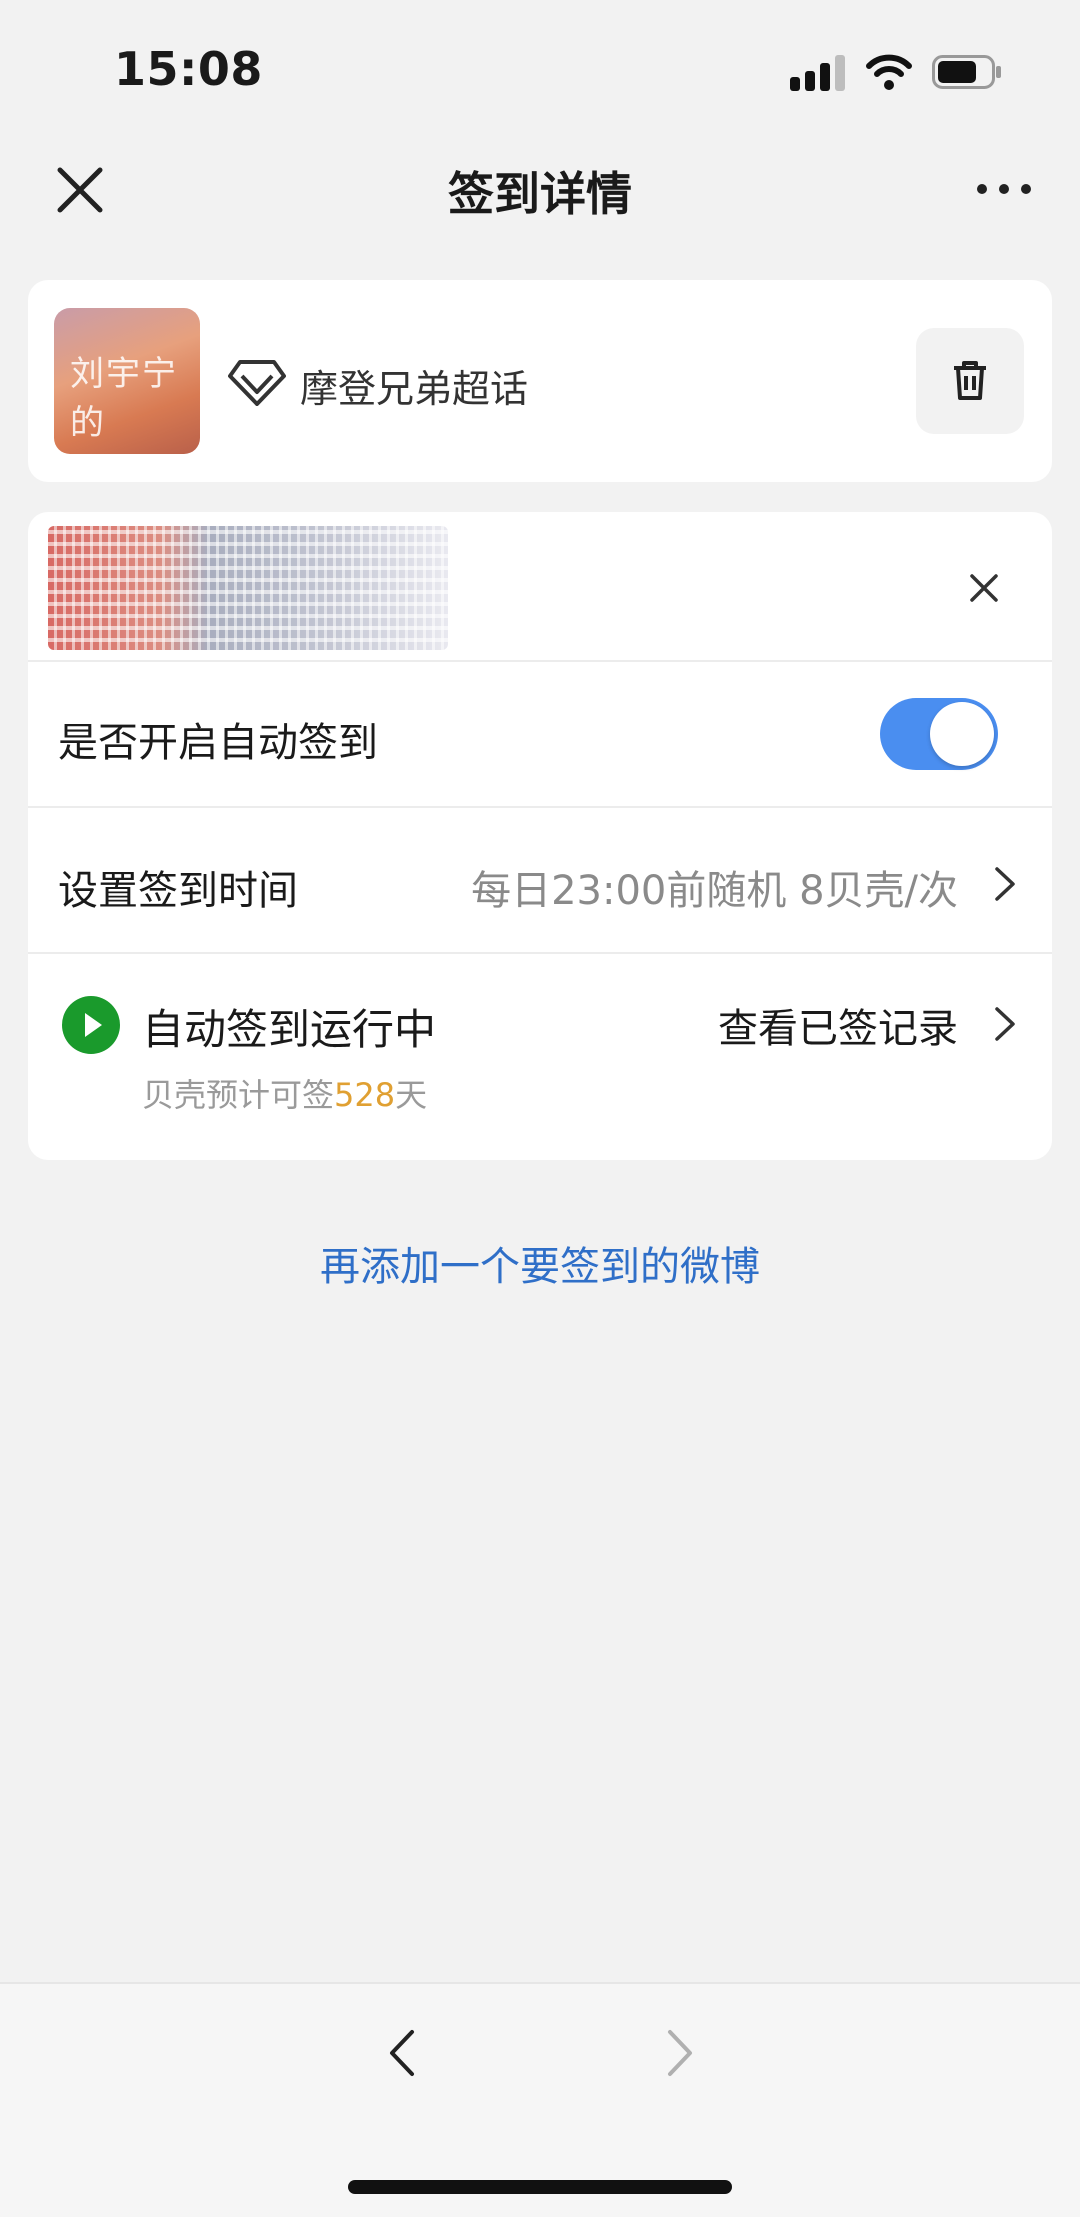  I want to click on close-icon, so click(984, 588).